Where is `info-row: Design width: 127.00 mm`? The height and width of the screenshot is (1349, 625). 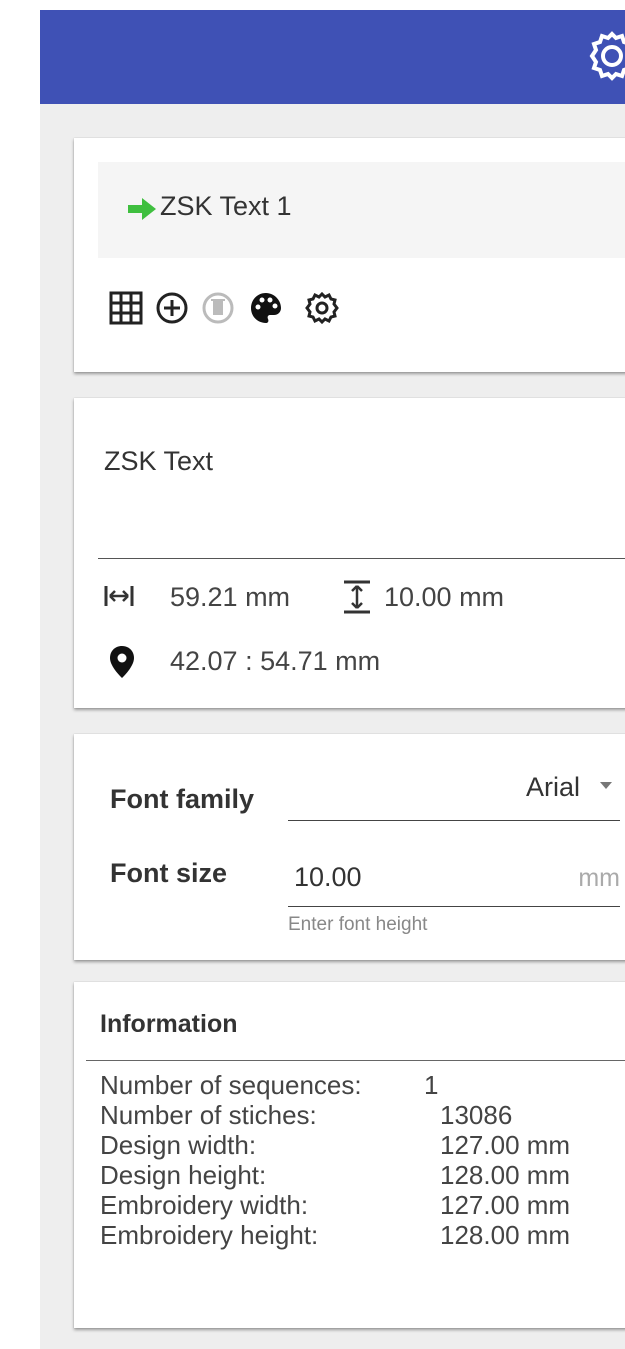
info-row: Design width: 127.00 mm is located at coordinates (362, 1145).